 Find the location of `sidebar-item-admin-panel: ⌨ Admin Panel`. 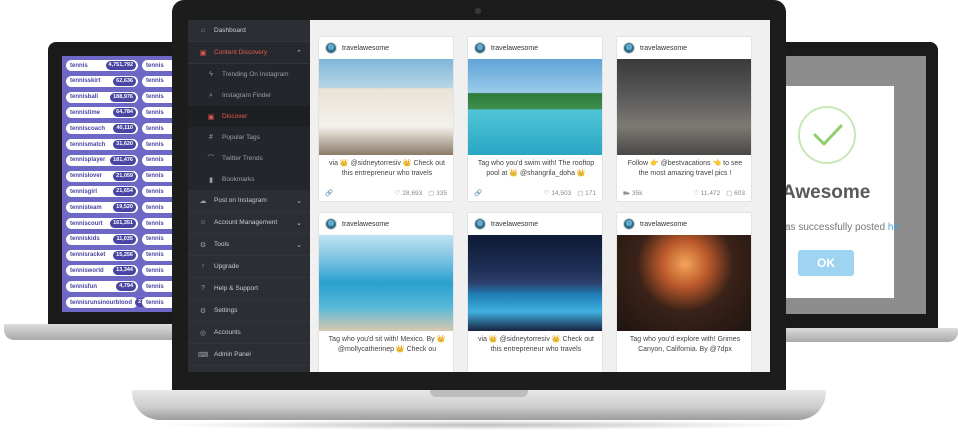

sidebar-item-admin-panel: ⌨ Admin Panel is located at coordinates (249, 355).